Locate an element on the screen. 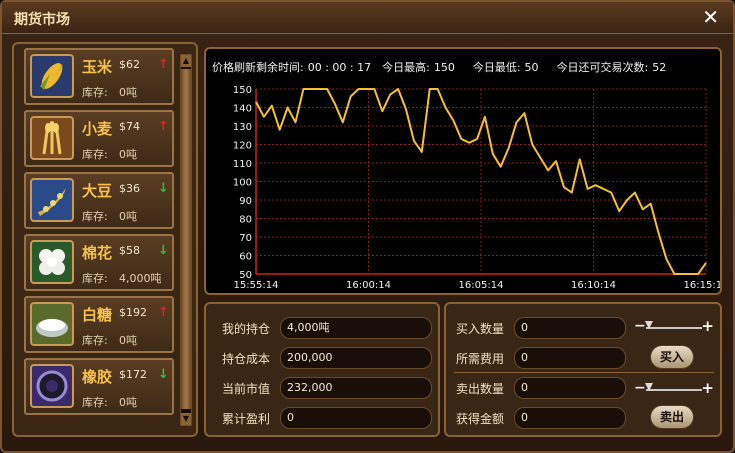 Image resolution: width=735 pixels, height=453 pixels. stock-value: 4,000吨 is located at coordinates (140, 278).